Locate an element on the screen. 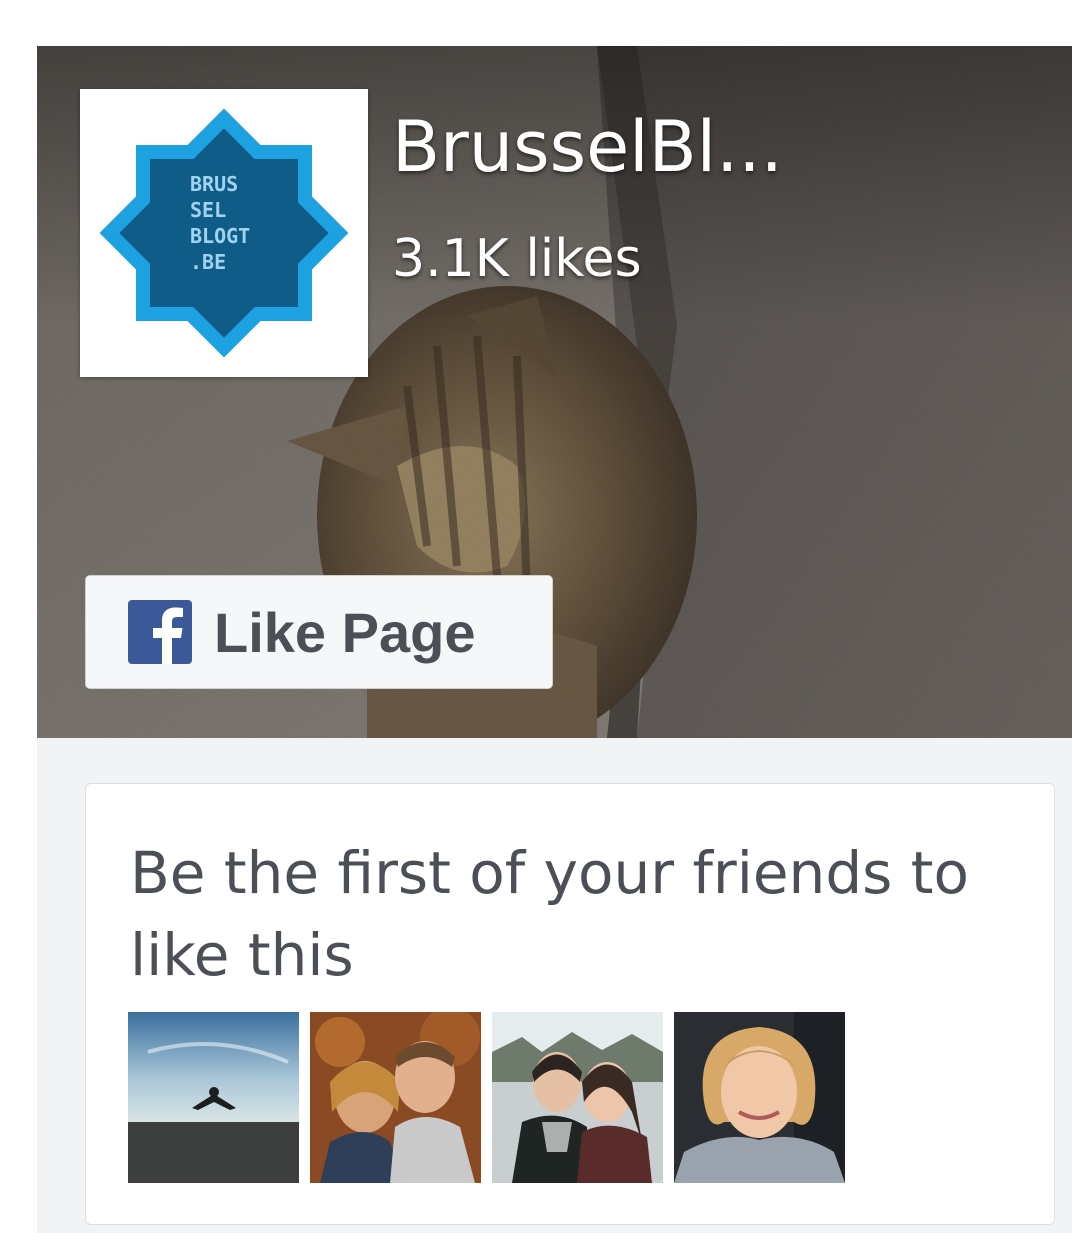 The width and height of the screenshot is (1072, 1233). page-like-count: 3.1K likes is located at coordinates (517, 259).